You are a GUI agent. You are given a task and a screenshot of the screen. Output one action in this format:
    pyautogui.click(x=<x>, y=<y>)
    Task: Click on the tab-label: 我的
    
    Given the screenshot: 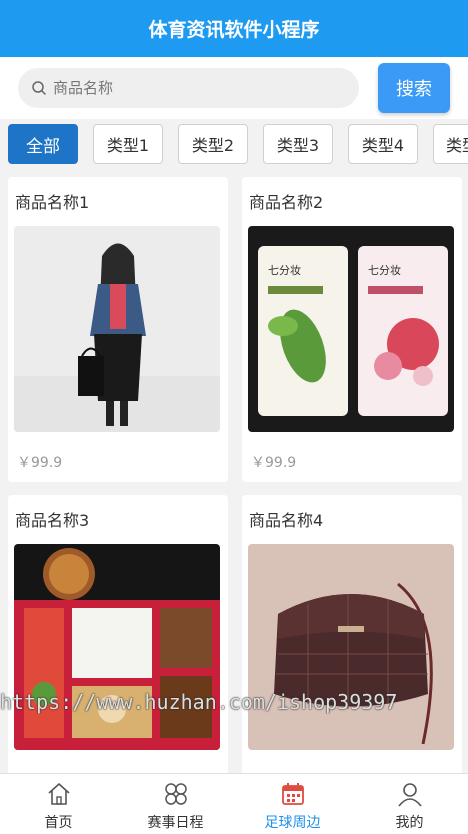 What is the action you would take?
    pyautogui.click(x=409, y=823)
    